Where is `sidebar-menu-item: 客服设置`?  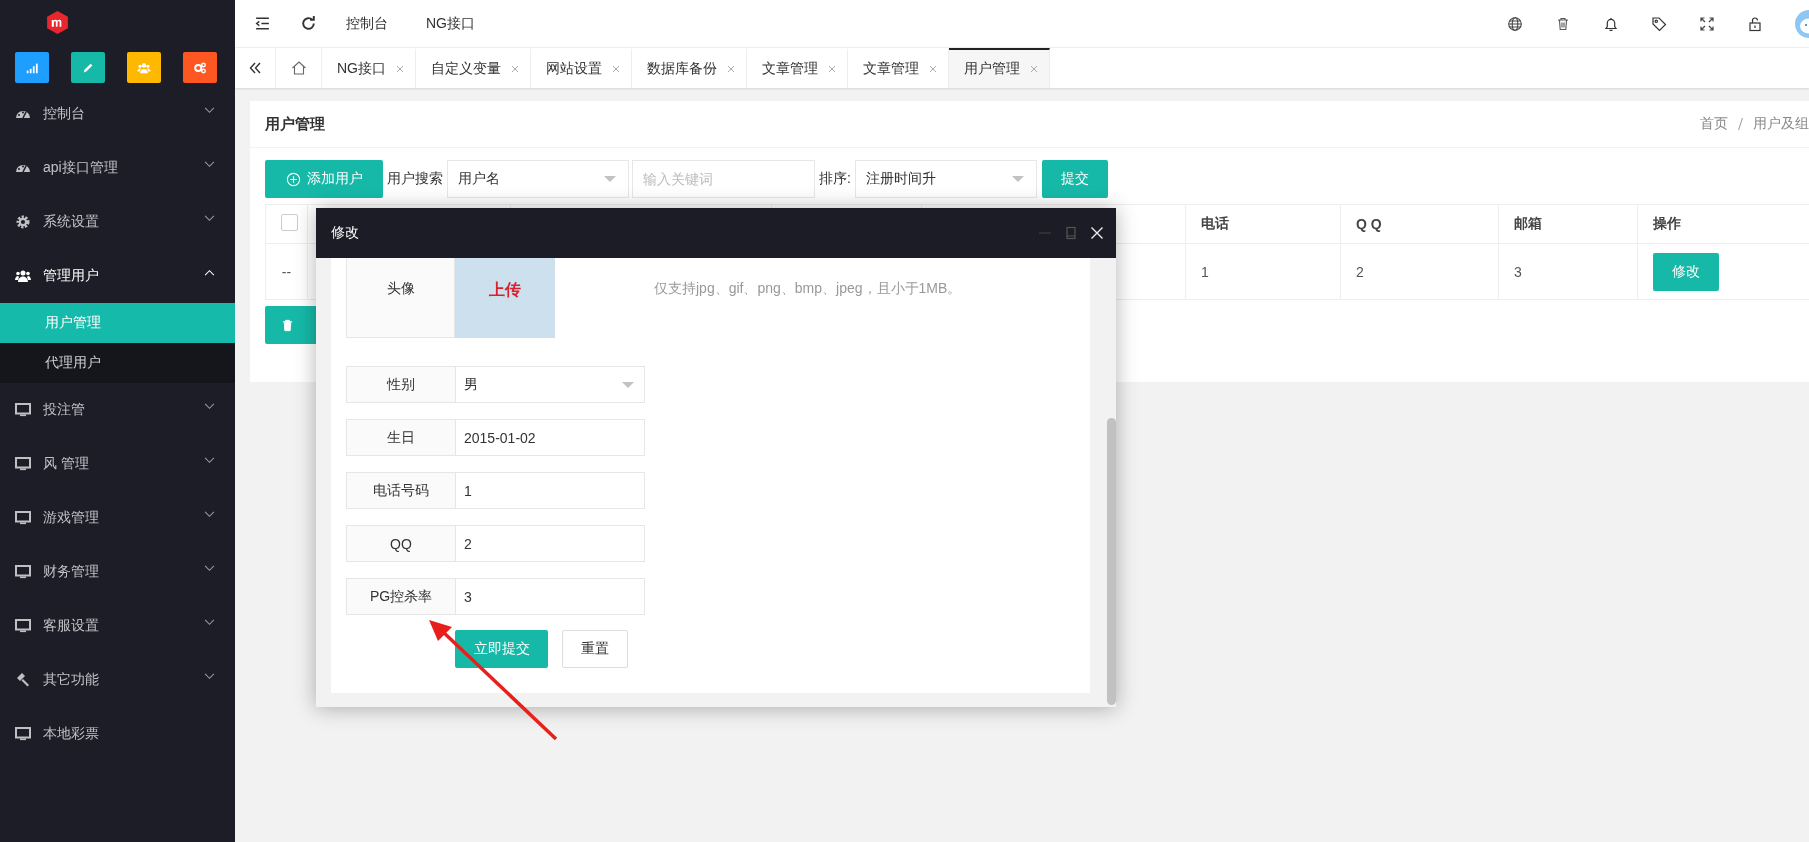
sidebar-menu-item: 客服设置 is located at coordinates (117, 626).